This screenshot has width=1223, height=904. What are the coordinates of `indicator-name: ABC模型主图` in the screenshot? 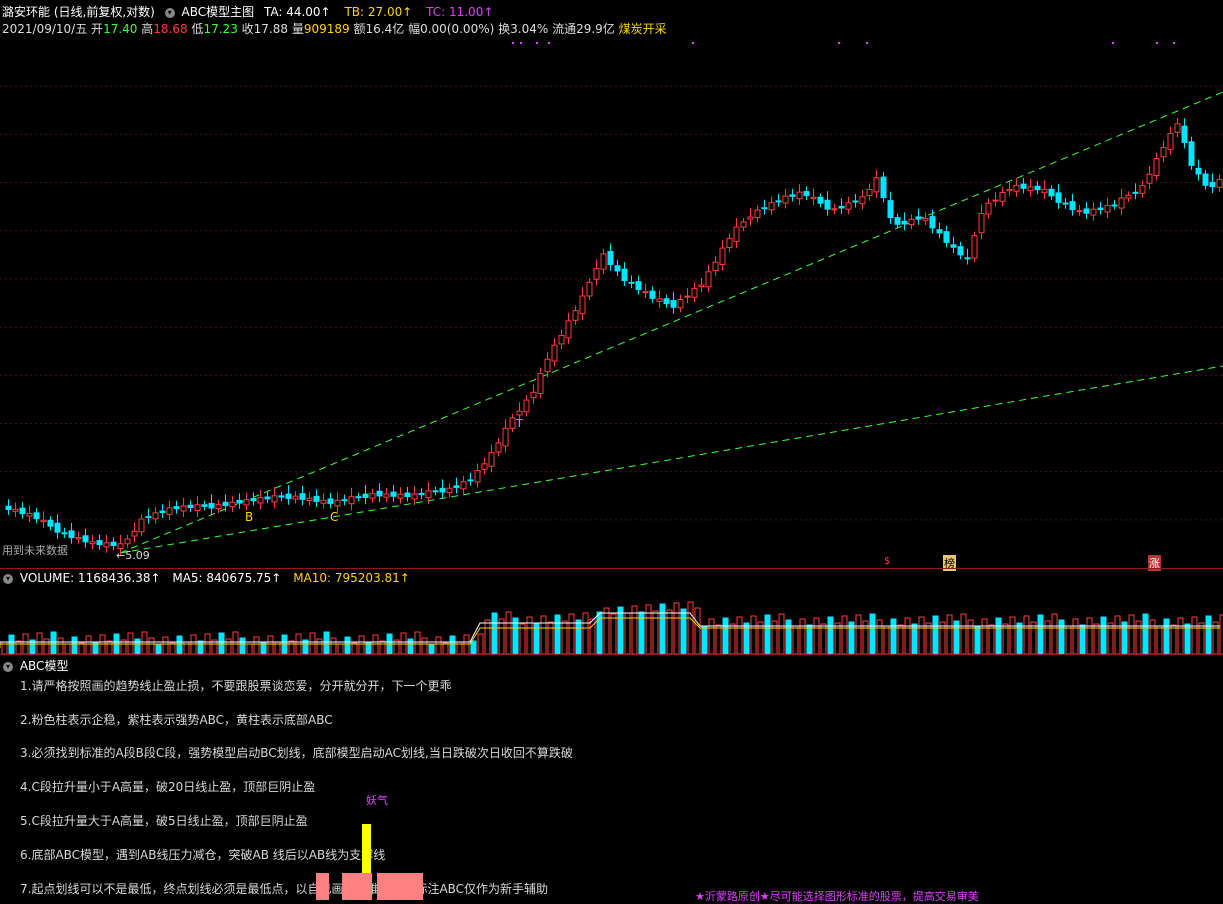 It's located at (218, 12).